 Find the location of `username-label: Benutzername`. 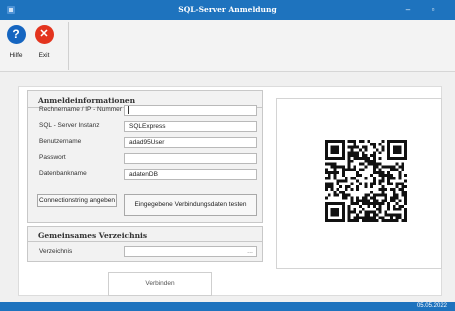

username-label: Benutzername is located at coordinates (60, 141).